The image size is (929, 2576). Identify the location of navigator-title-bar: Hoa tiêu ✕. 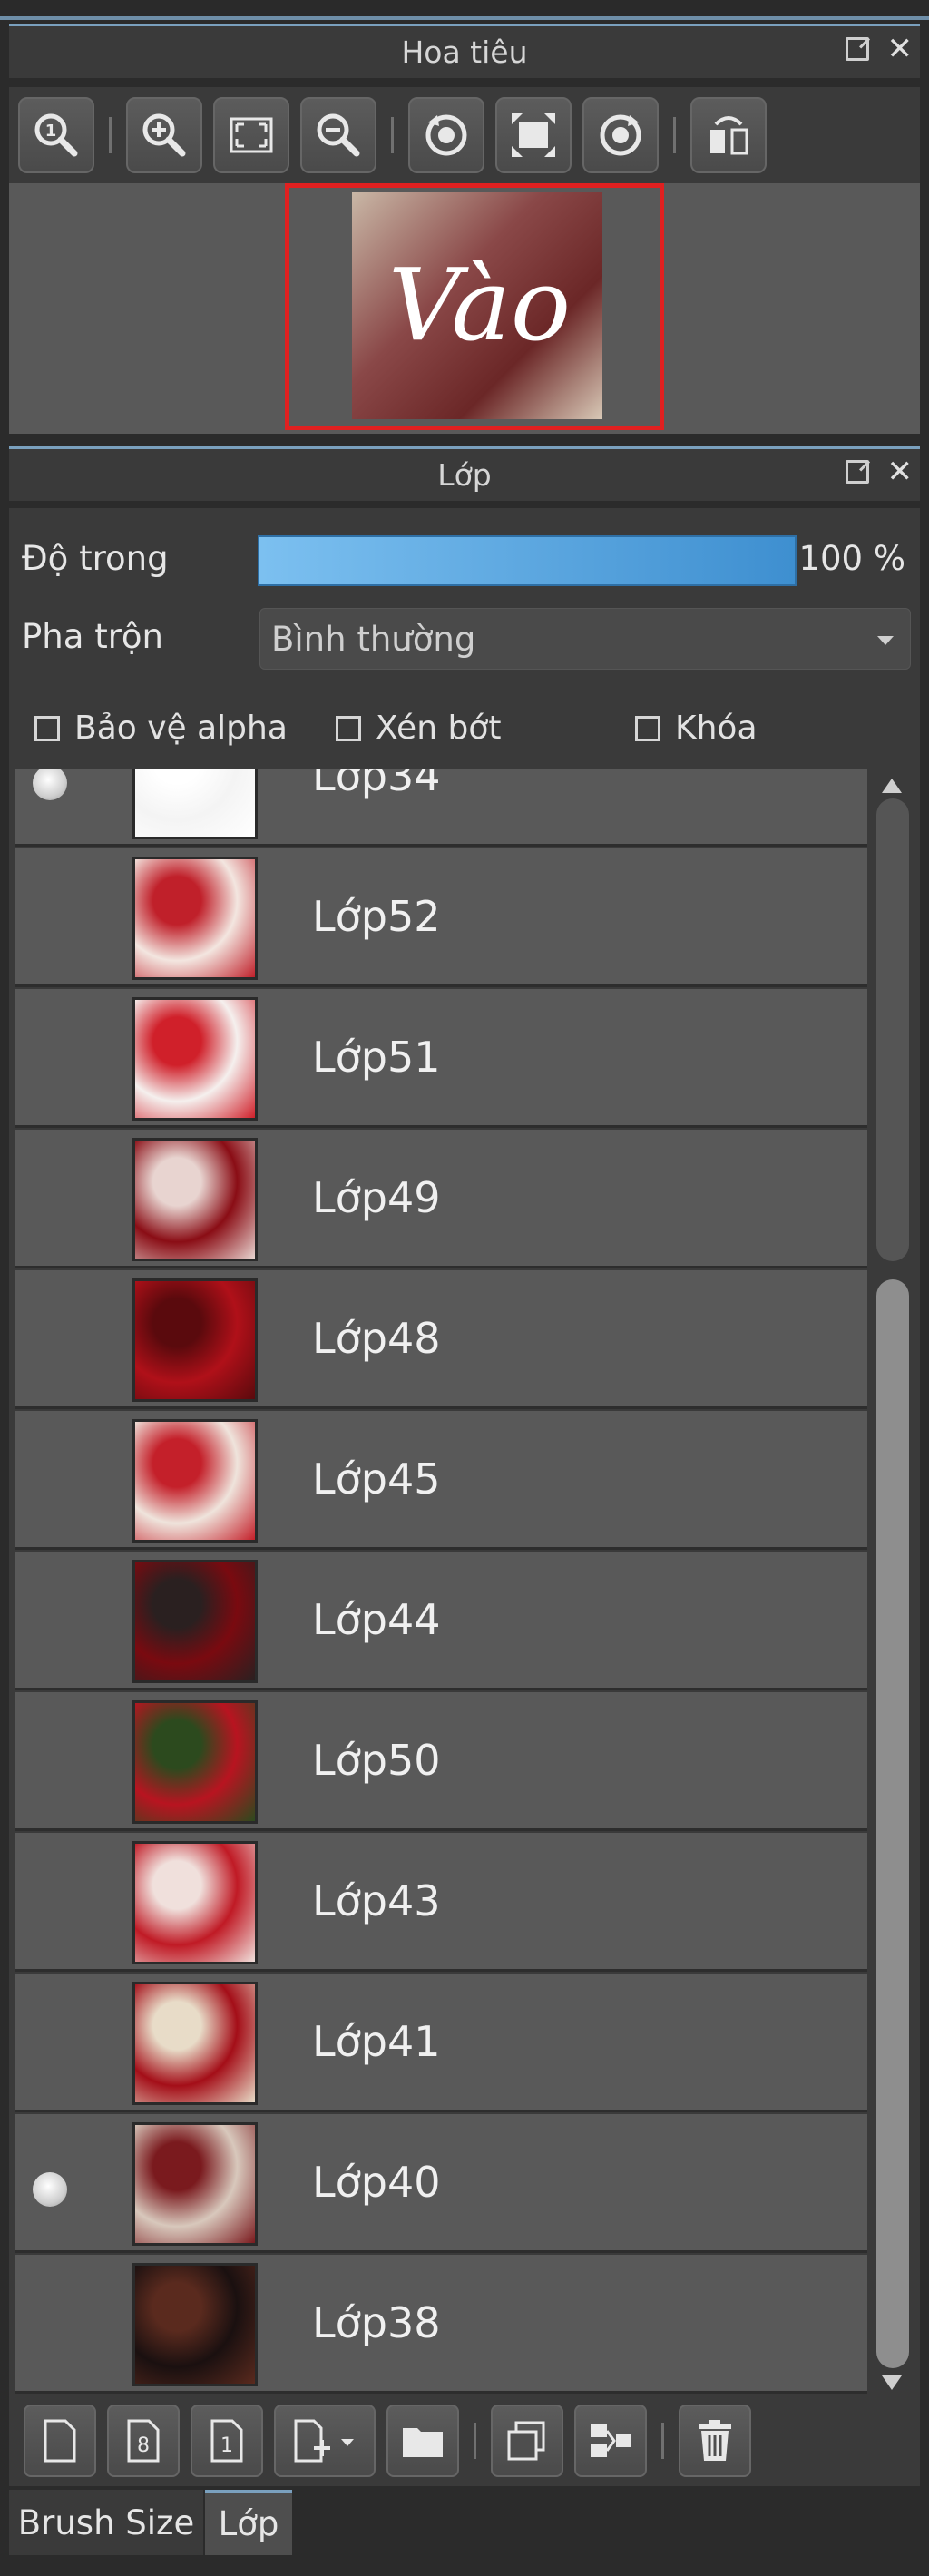
(464, 51).